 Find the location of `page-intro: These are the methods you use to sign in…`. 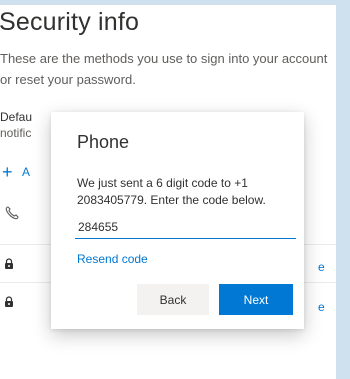

page-intro: These are the methods you use to sign in… is located at coordinates (164, 69).